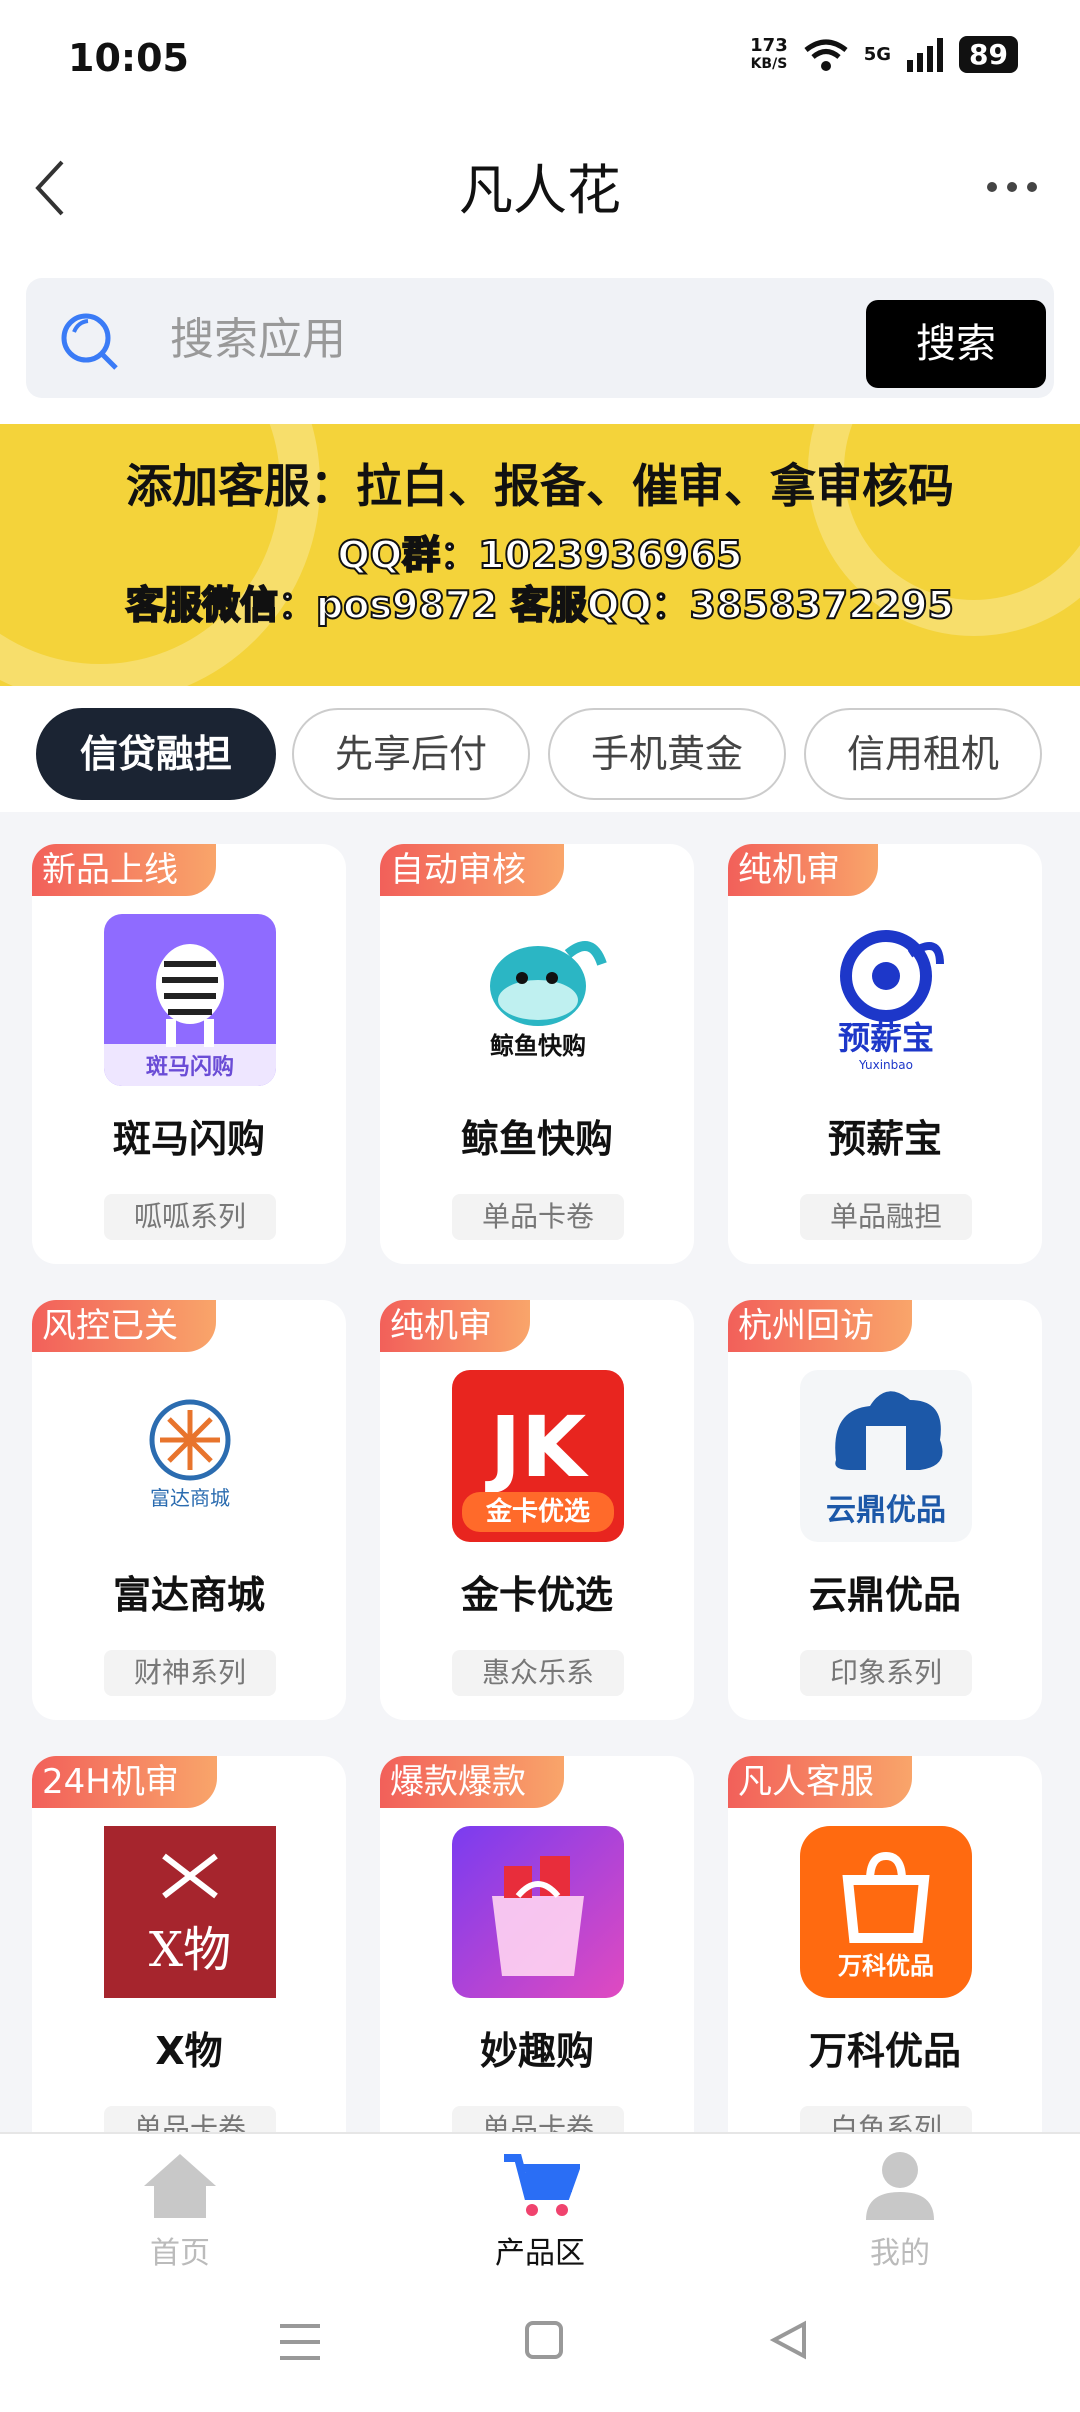 This screenshot has height=2412, width=1080. Describe the element at coordinates (769, 53) in the screenshot. I see `network-speed: 173 KB/S` at that location.